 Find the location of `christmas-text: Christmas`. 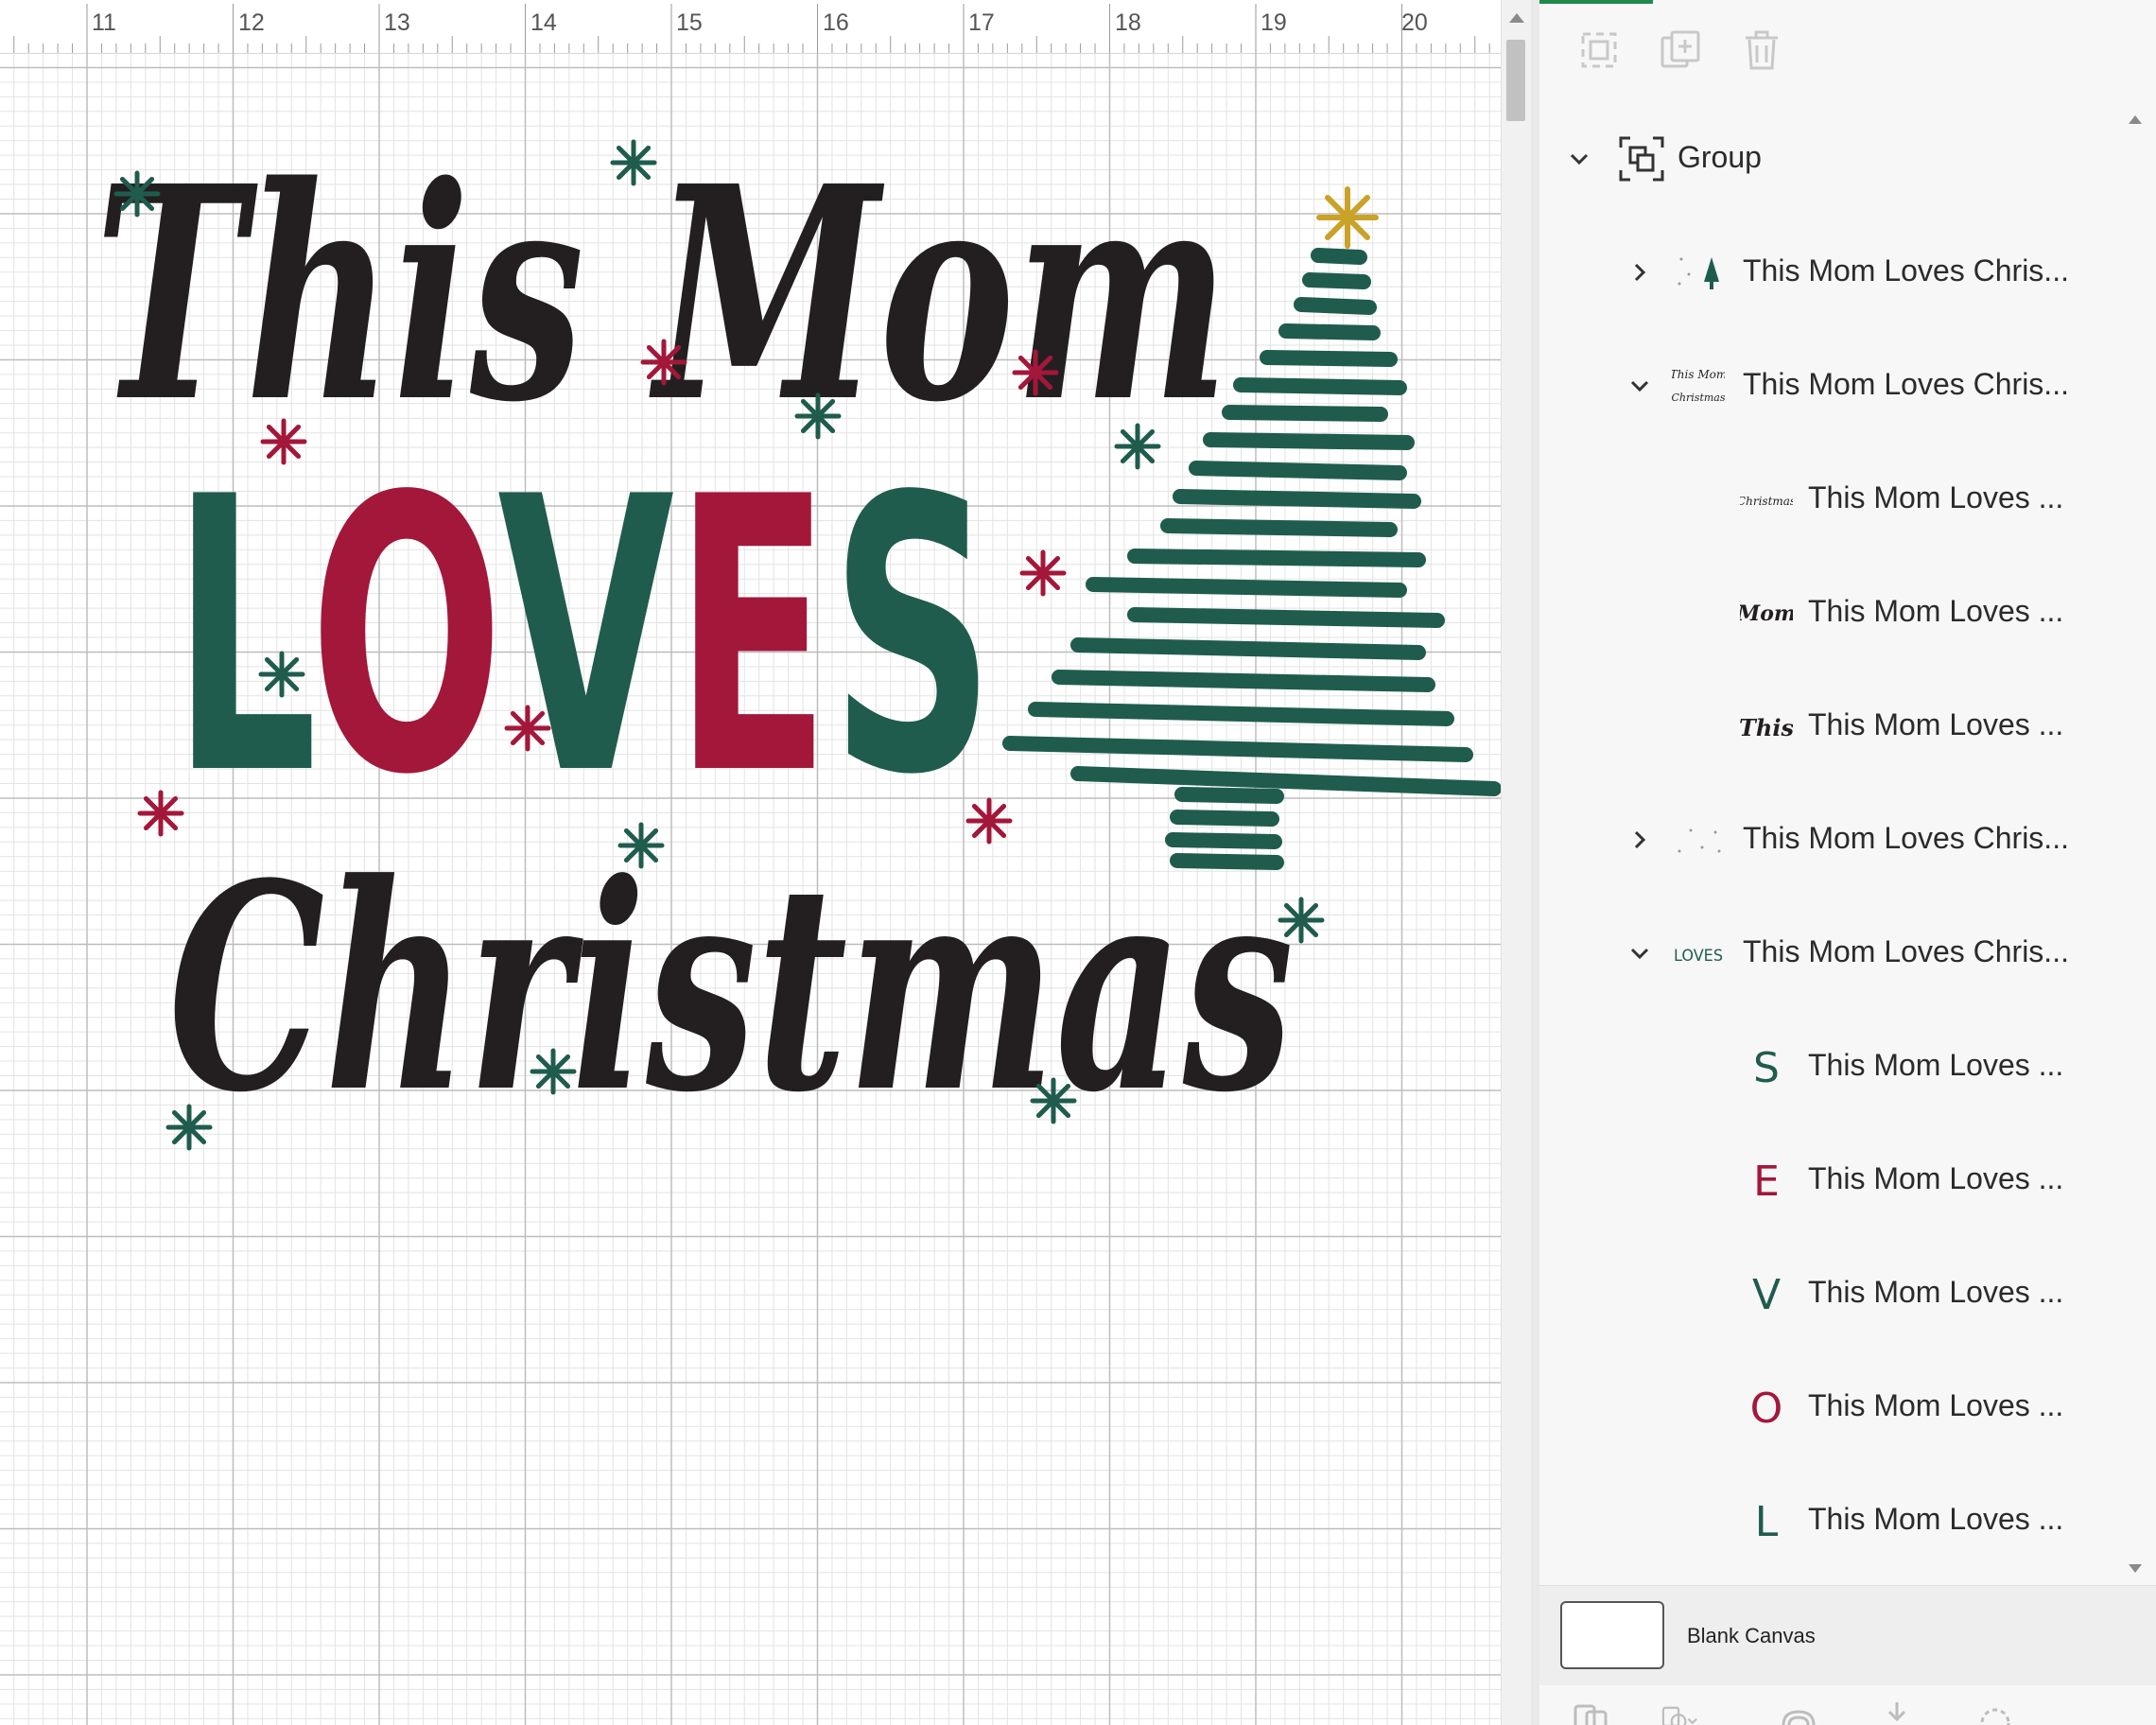

christmas-text: Christmas is located at coordinates (731, 988).